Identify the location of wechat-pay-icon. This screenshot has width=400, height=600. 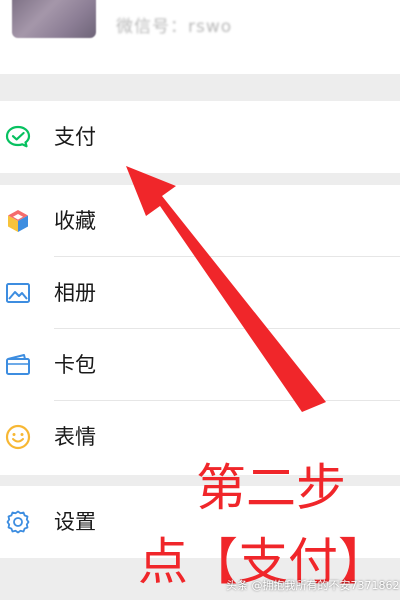
(18, 136).